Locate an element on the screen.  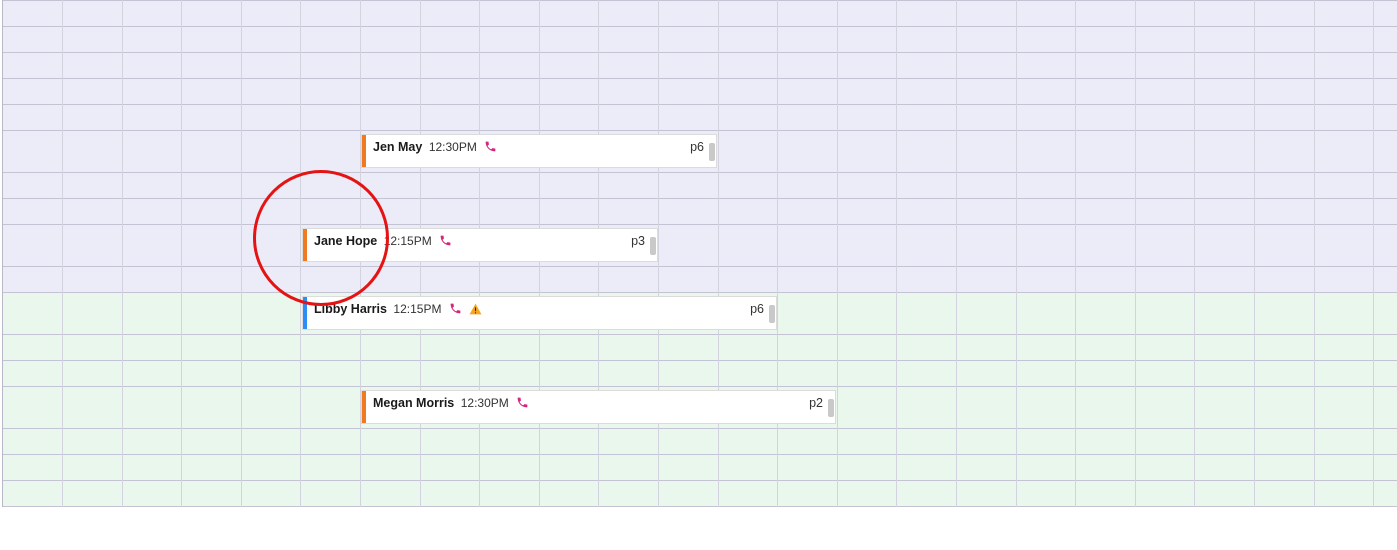
event-card: Libby Harris 12:15PM p6 is located at coordinates (539, 313).